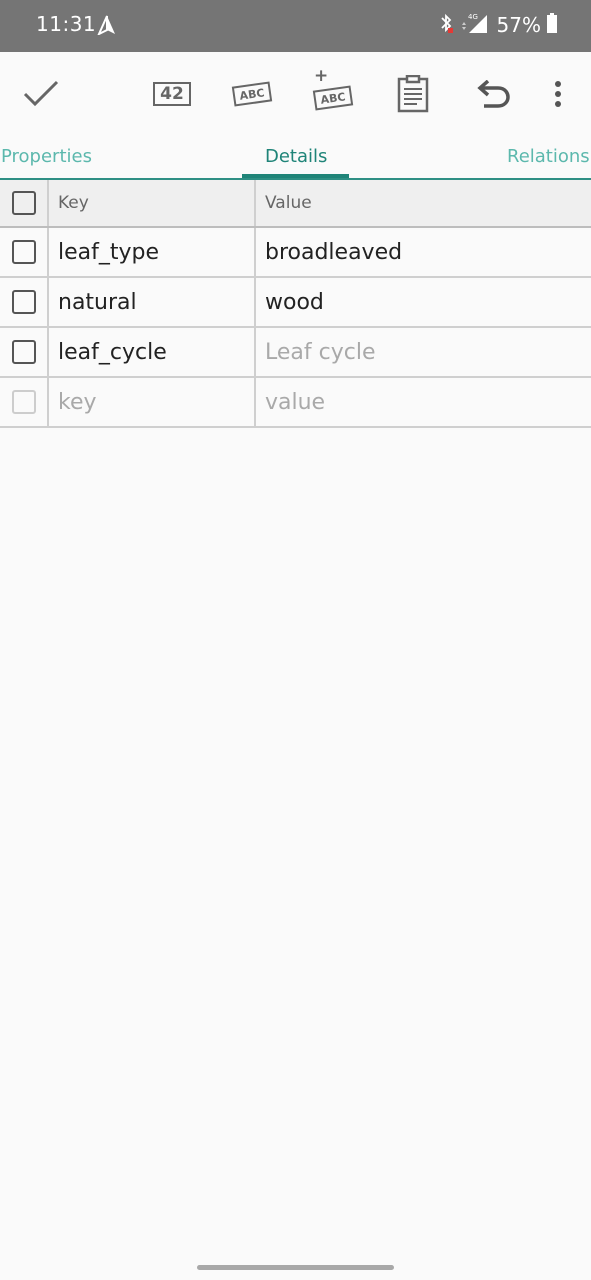 This screenshot has width=591, height=1280. I want to click on table-row: leaf_cycle Leaf cycle, so click(295, 353).